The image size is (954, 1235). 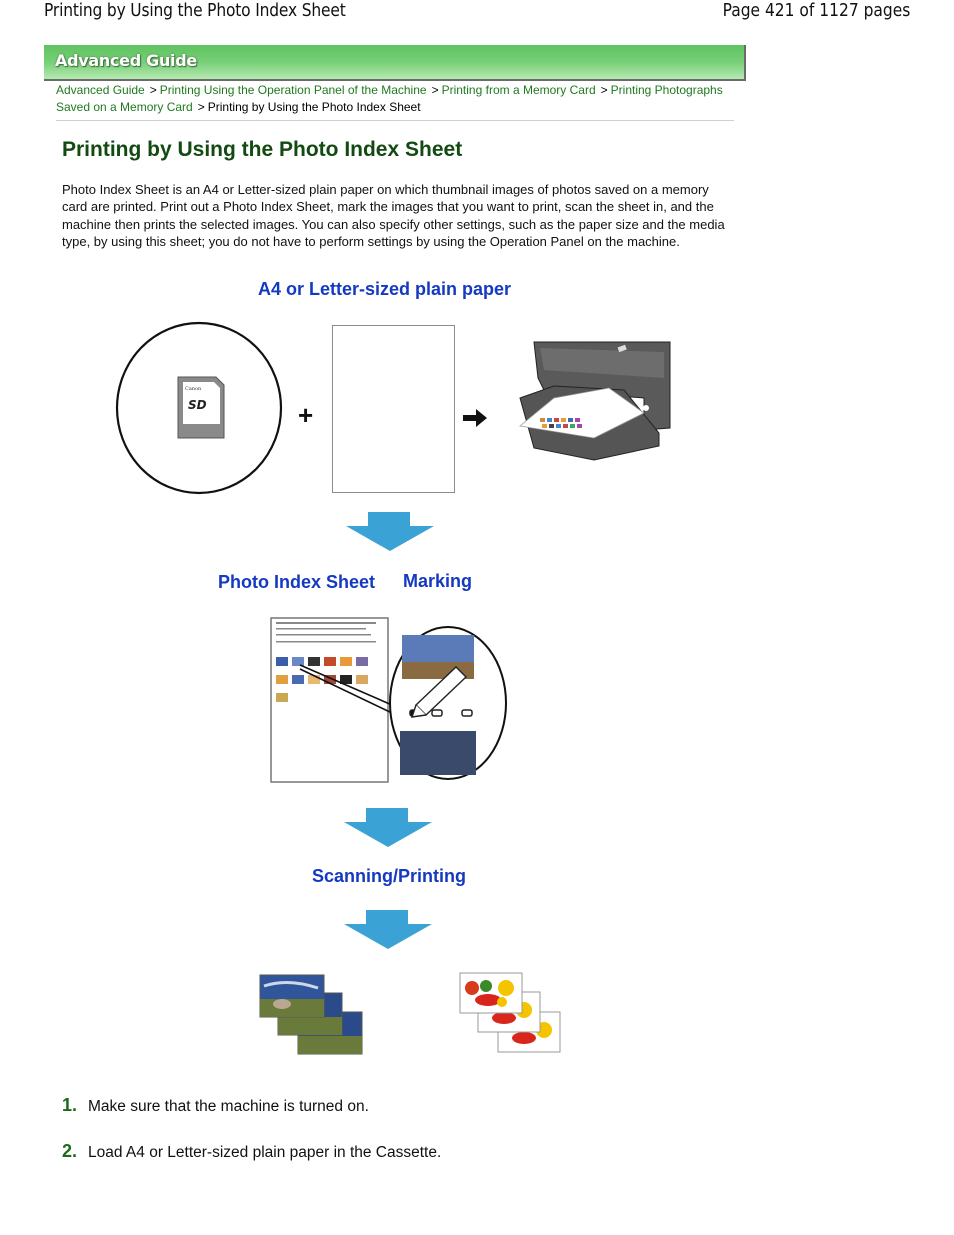 What do you see at coordinates (195, 10) in the screenshot?
I see `document-title: Printing by Using the Photo Index Sheet` at bounding box center [195, 10].